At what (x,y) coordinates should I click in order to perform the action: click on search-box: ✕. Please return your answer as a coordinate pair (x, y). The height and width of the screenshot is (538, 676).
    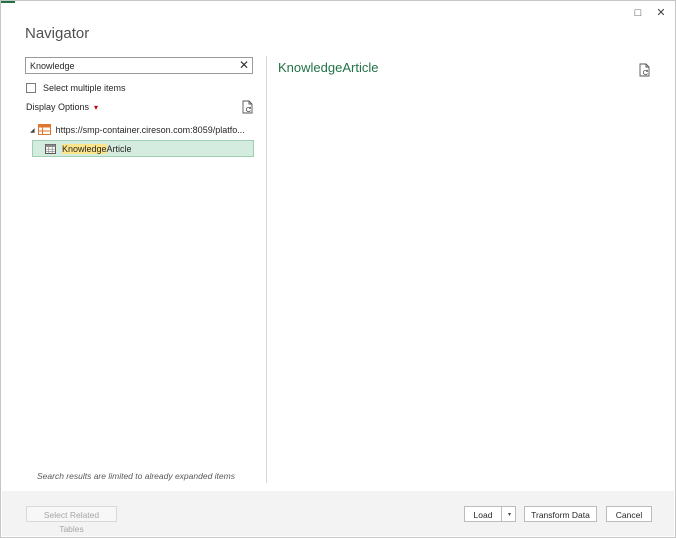
    Looking at the image, I should click on (139, 65).